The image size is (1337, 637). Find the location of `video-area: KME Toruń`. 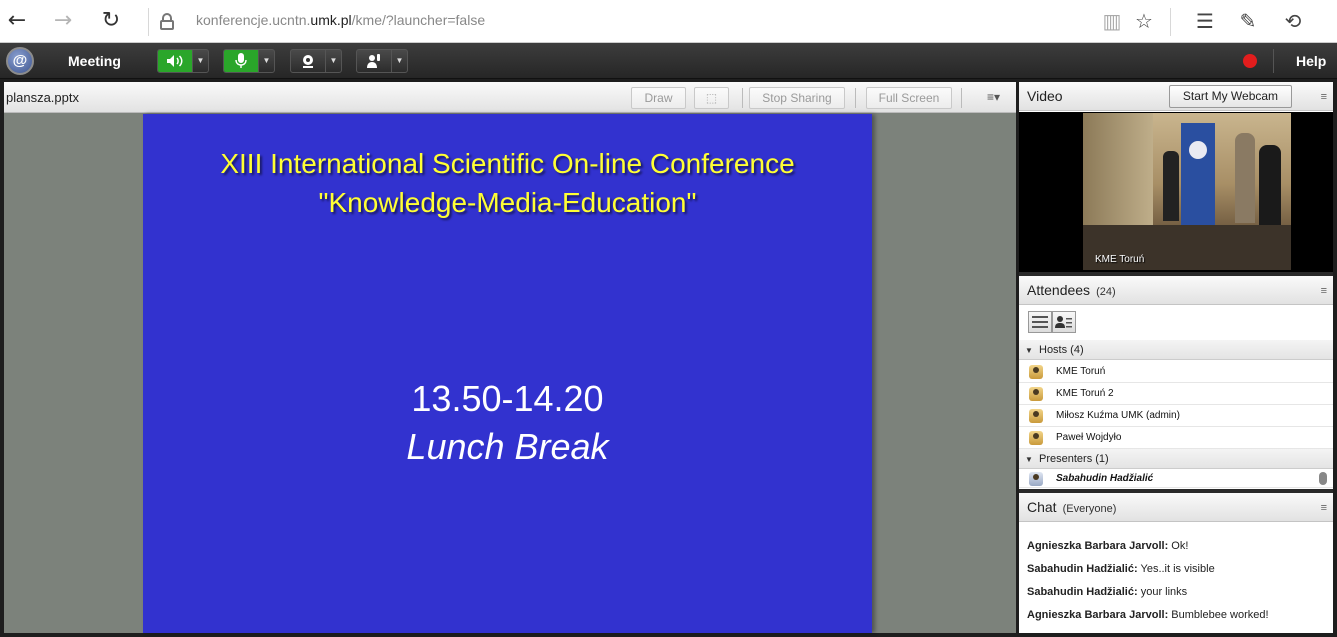

video-area: KME Toruń is located at coordinates (1176, 192).